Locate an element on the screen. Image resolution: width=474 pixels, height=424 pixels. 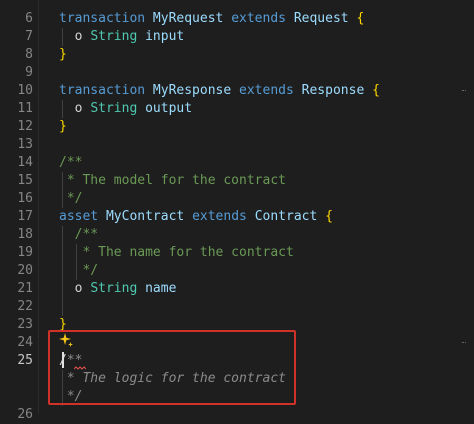
code-token: MyResponse is located at coordinates (192, 90).